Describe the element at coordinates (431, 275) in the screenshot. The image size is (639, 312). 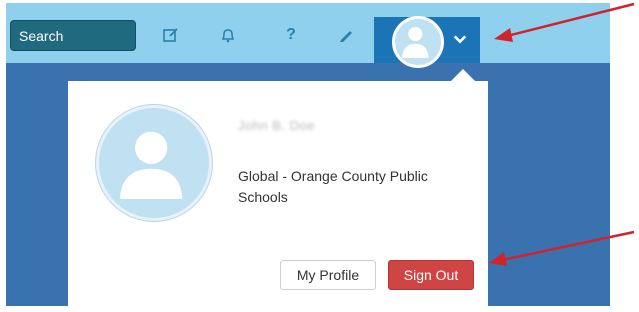
I see `sign-out-button: Sign Out` at that location.